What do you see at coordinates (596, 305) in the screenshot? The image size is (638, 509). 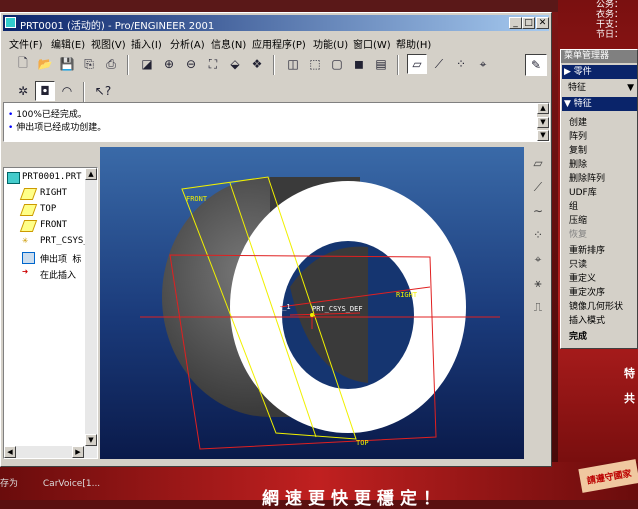 I see `menu-item-mirror-geometry: 镜像几何形状` at bounding box center [596, 305].